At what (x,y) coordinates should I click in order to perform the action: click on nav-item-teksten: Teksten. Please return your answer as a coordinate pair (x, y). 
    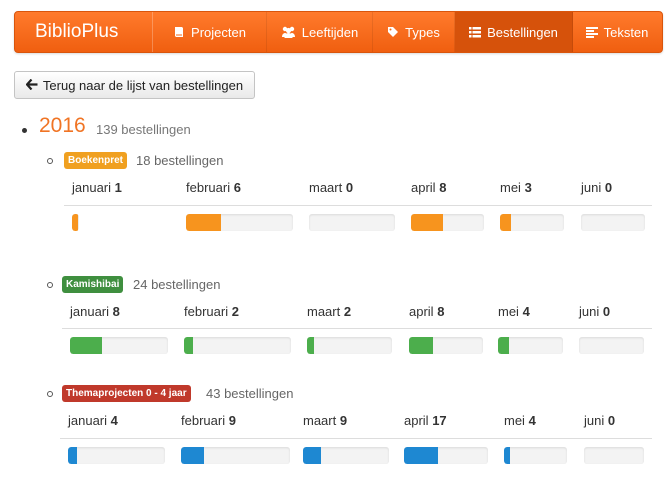
    Looking at the image, I should click on (617, 32).